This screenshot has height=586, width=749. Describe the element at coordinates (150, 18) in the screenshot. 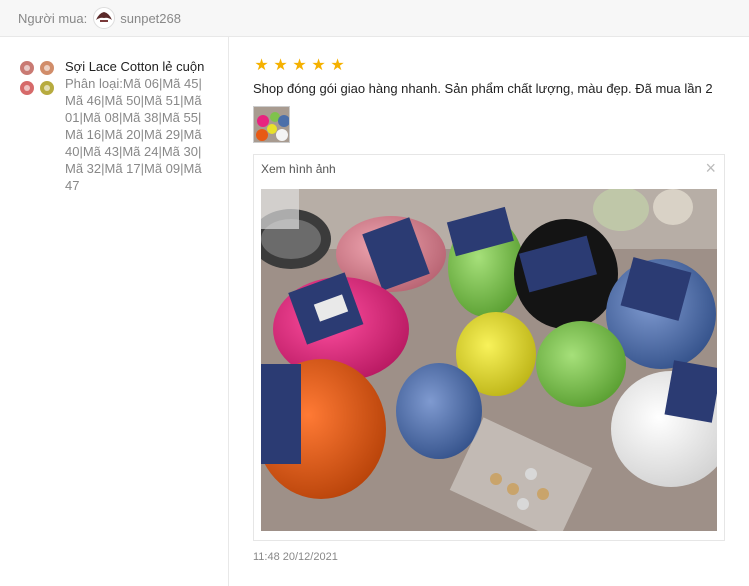

I see `buyer-username: sunpet268` at that location.